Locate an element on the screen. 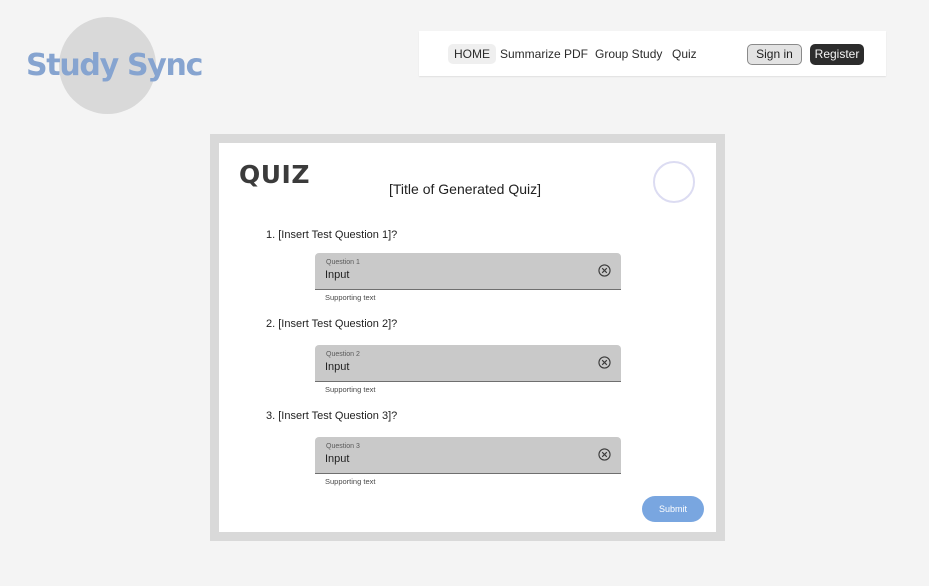  logo: Study Sync is located at coordinates (114, 67).